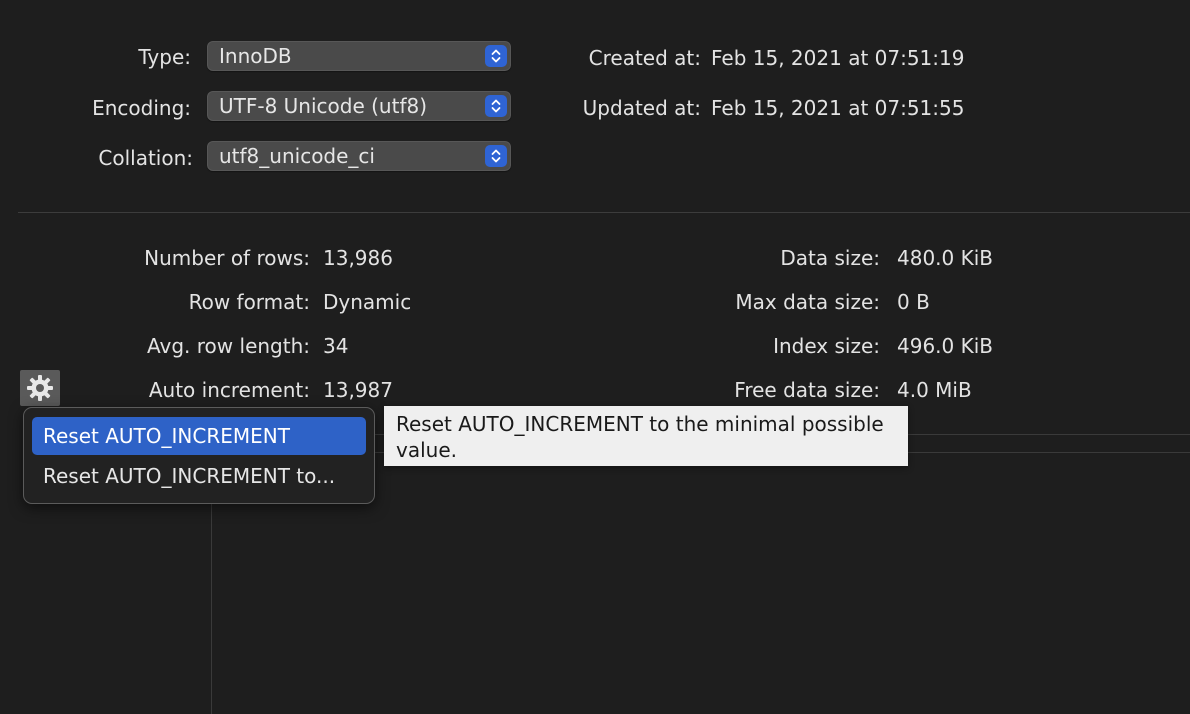 This screenshot has width=1190, height=714. I want to click on gear-button, so click(40, 388).